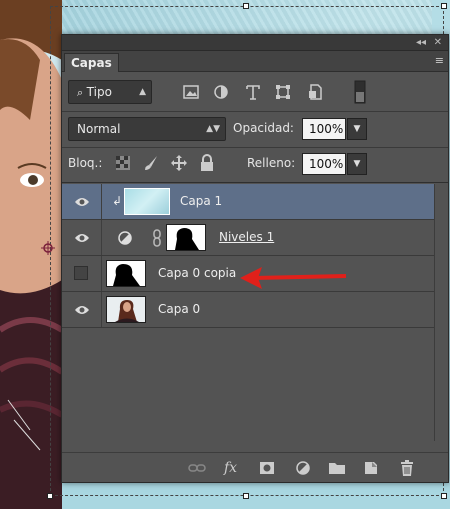 The height and width of the screenshot is (509, 450). What do you see at coordinates (357, 164) in the screenshot?
I see `fill-slider-button: ▼` at bounding box center [357, 164].